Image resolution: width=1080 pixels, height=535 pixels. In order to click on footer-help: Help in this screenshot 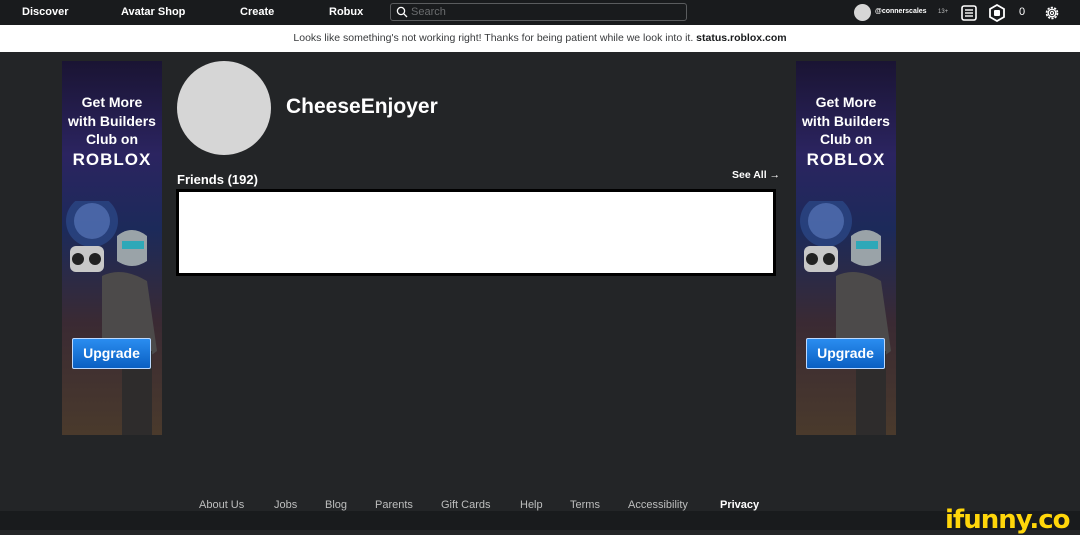, I will do `click(531, 505)`.